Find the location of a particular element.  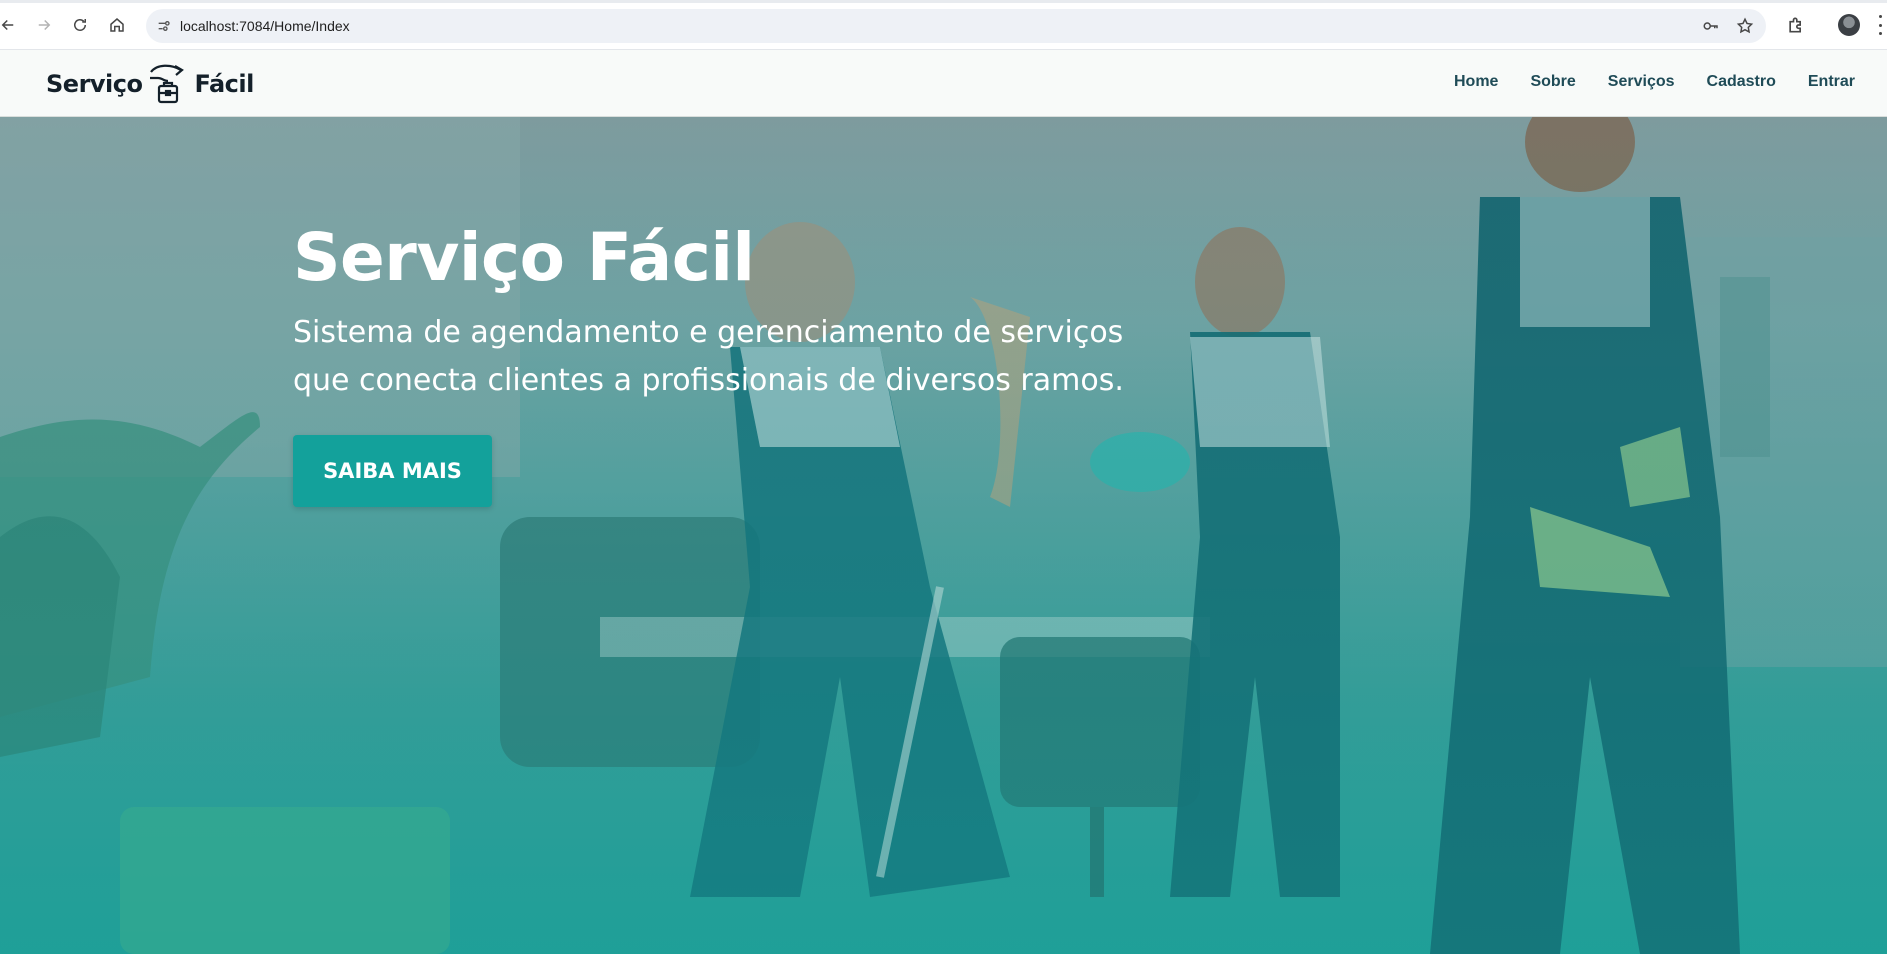

profile-avatar is located at coordinates (1849, 25).